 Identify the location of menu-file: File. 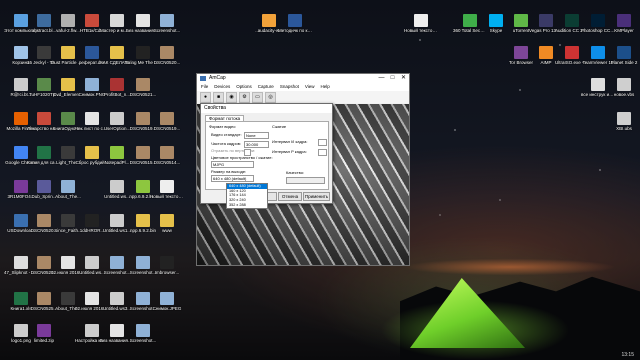
(204, 87).